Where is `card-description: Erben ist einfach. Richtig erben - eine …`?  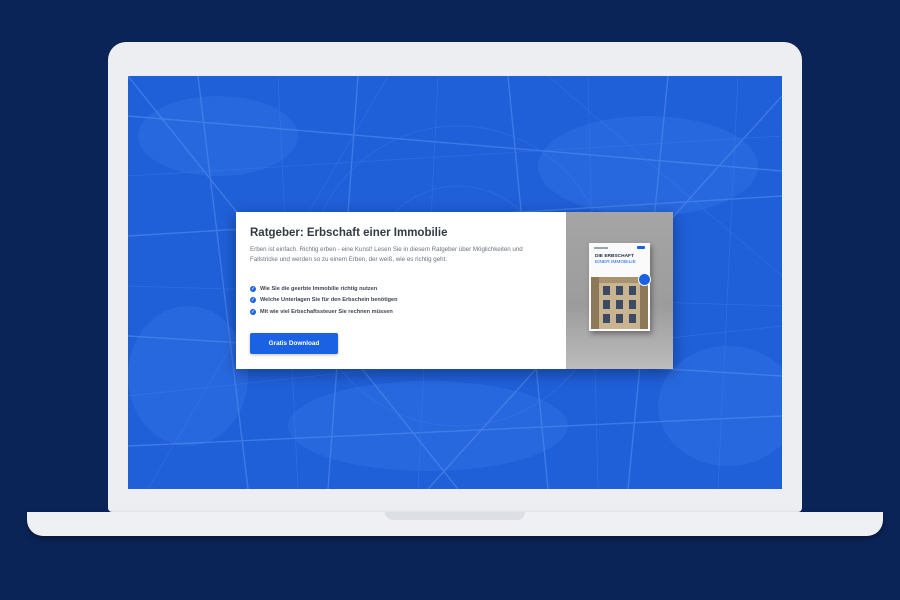
card-description: Erben ist einfach. Richtig erben - eine … is located at coordinates (386, 255).